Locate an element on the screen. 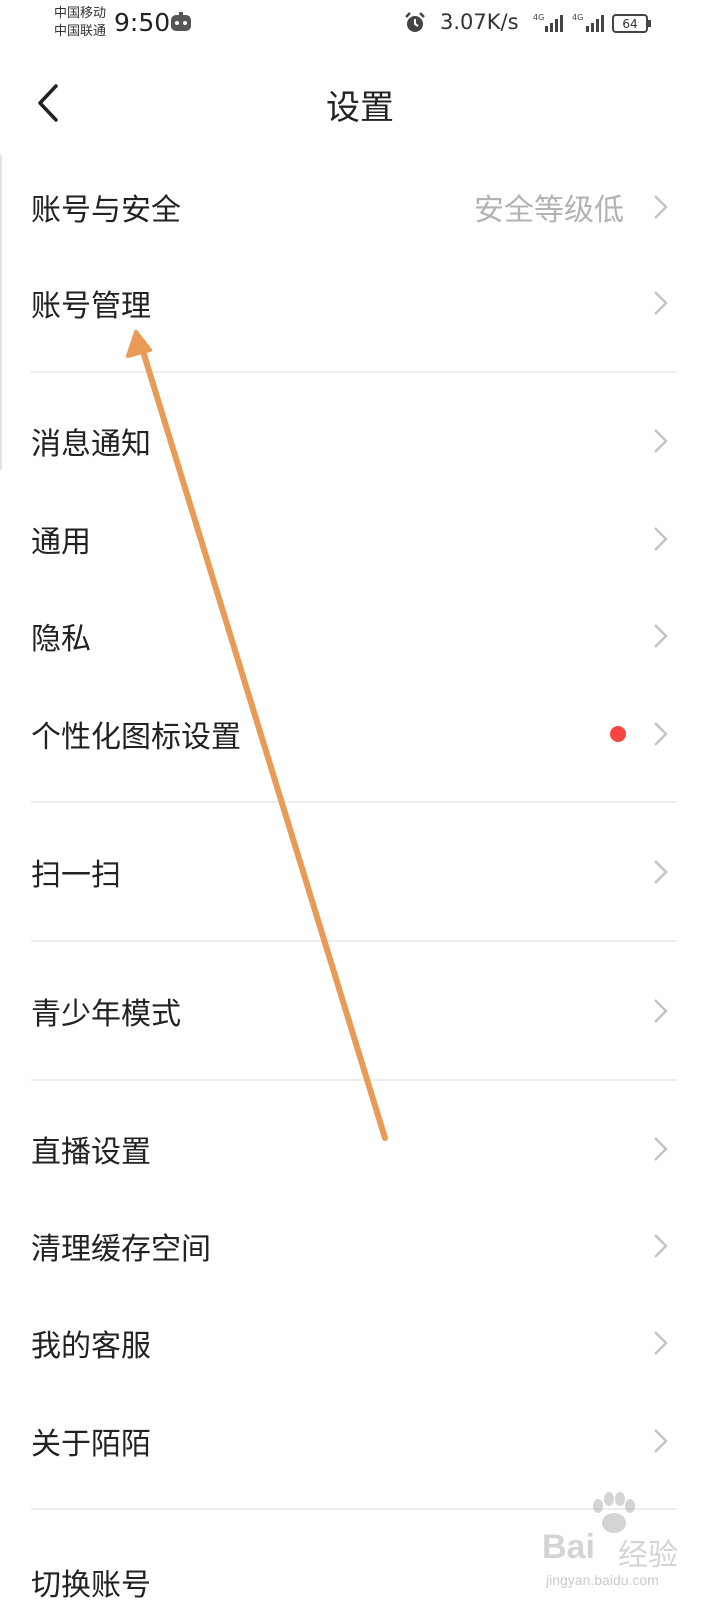  settings-item-icon-personalization: 个性化图标设置 is located at coordinates (360, 734).